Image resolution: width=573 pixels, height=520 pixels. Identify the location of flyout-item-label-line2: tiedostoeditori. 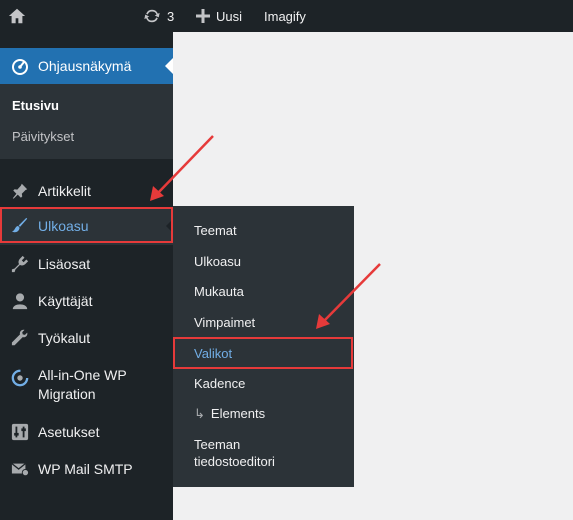
(234, 461).